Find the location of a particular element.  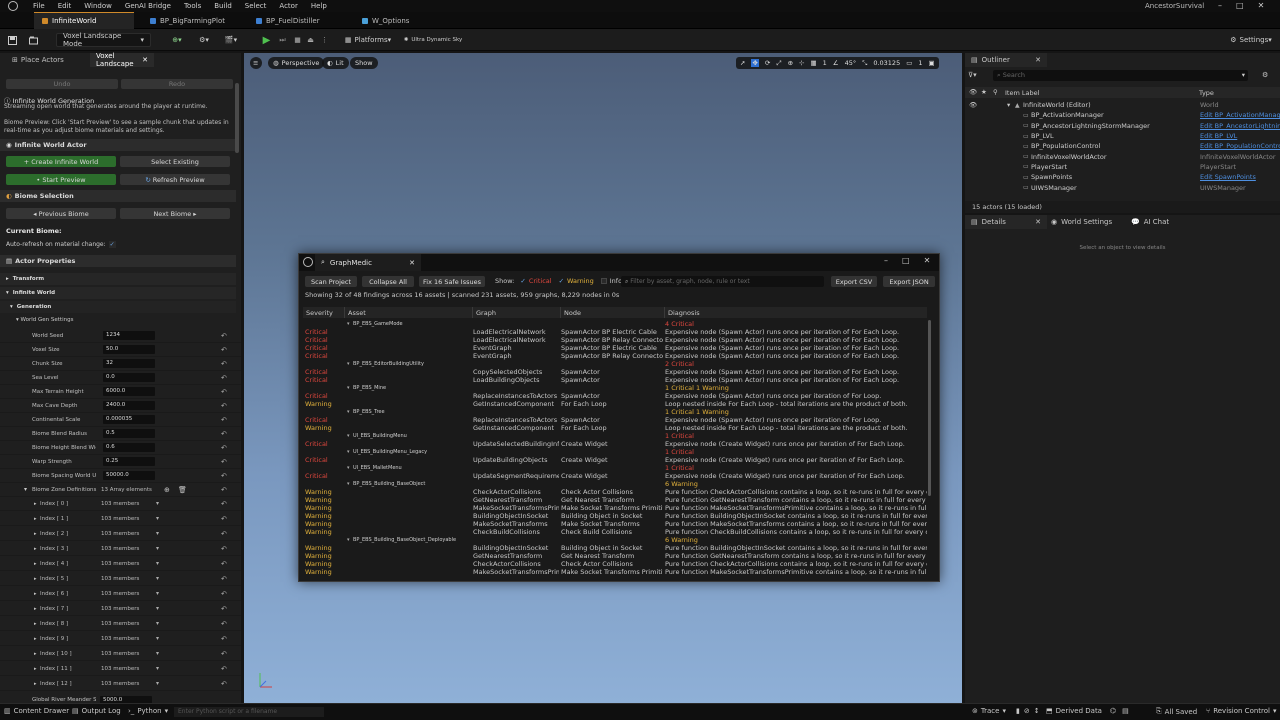

prop-value: 0.5 is located at coordinates (129, 433).